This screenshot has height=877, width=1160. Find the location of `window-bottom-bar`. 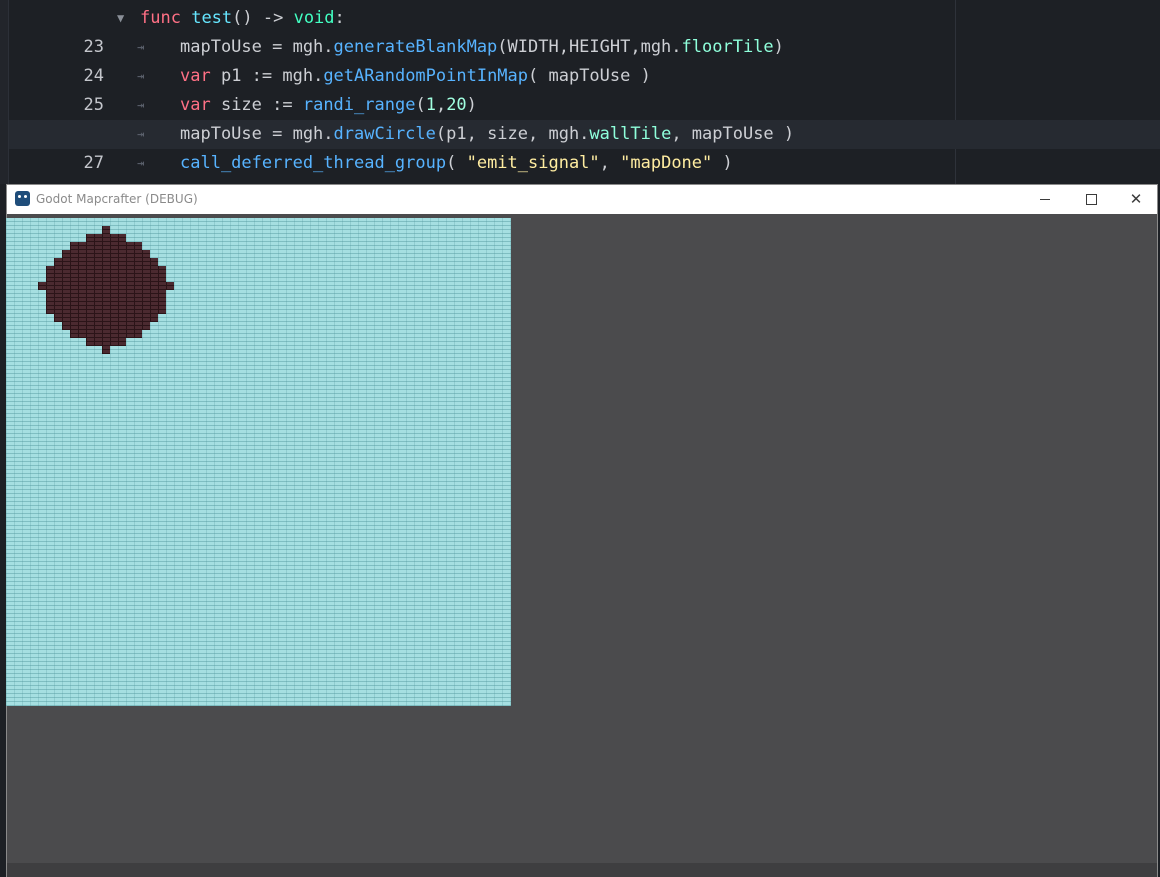

window-bottom-bar is located at coordinates (582, 870).